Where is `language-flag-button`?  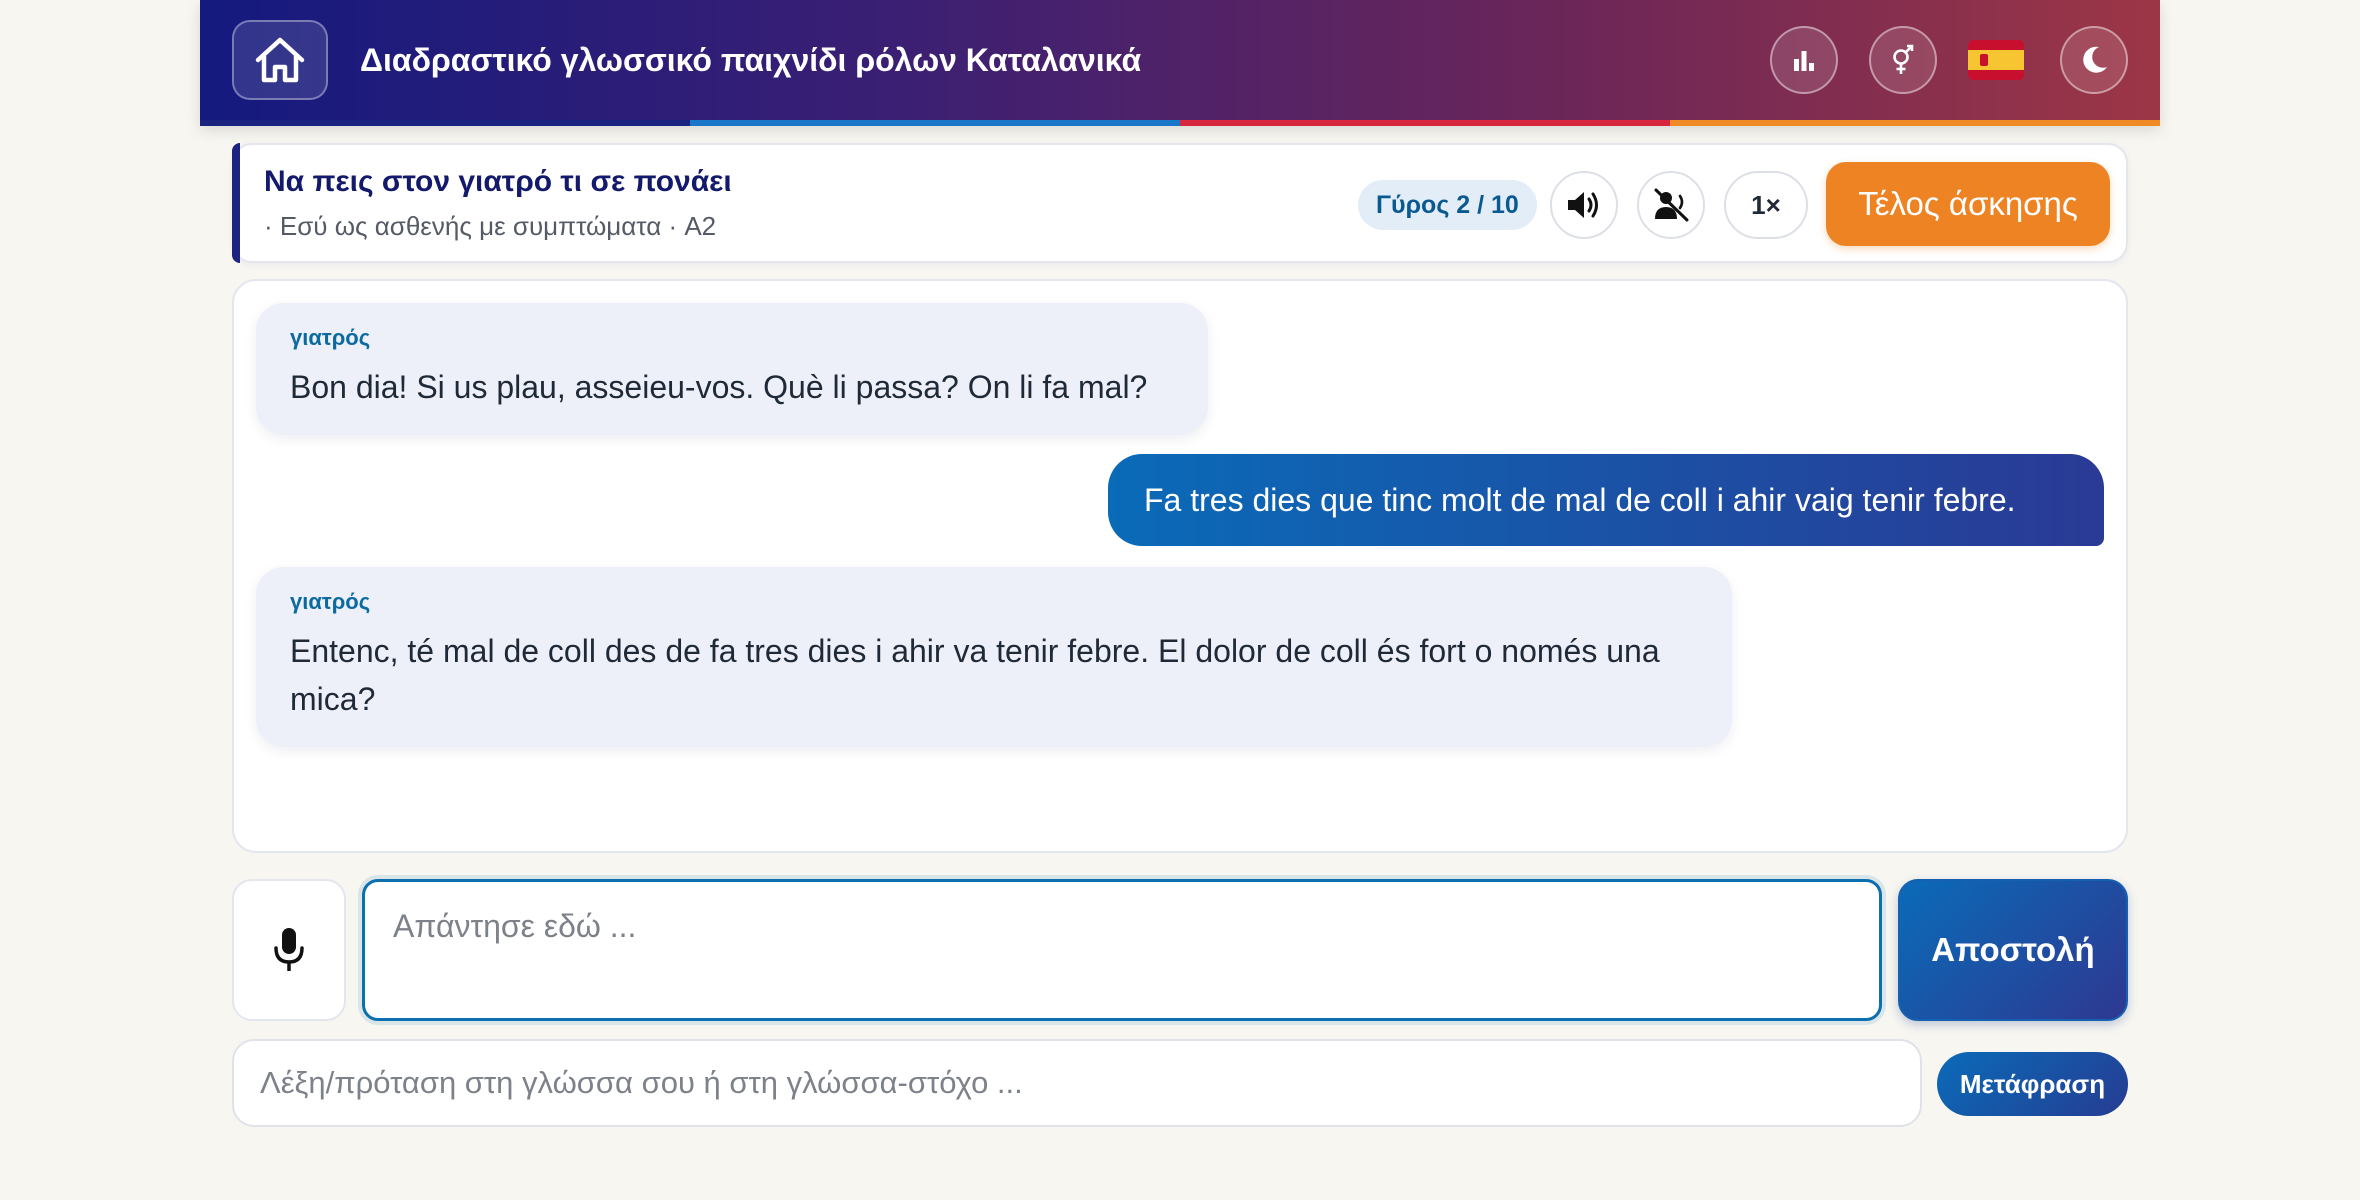 language-flag-button is located at coordinates (1996, 60).